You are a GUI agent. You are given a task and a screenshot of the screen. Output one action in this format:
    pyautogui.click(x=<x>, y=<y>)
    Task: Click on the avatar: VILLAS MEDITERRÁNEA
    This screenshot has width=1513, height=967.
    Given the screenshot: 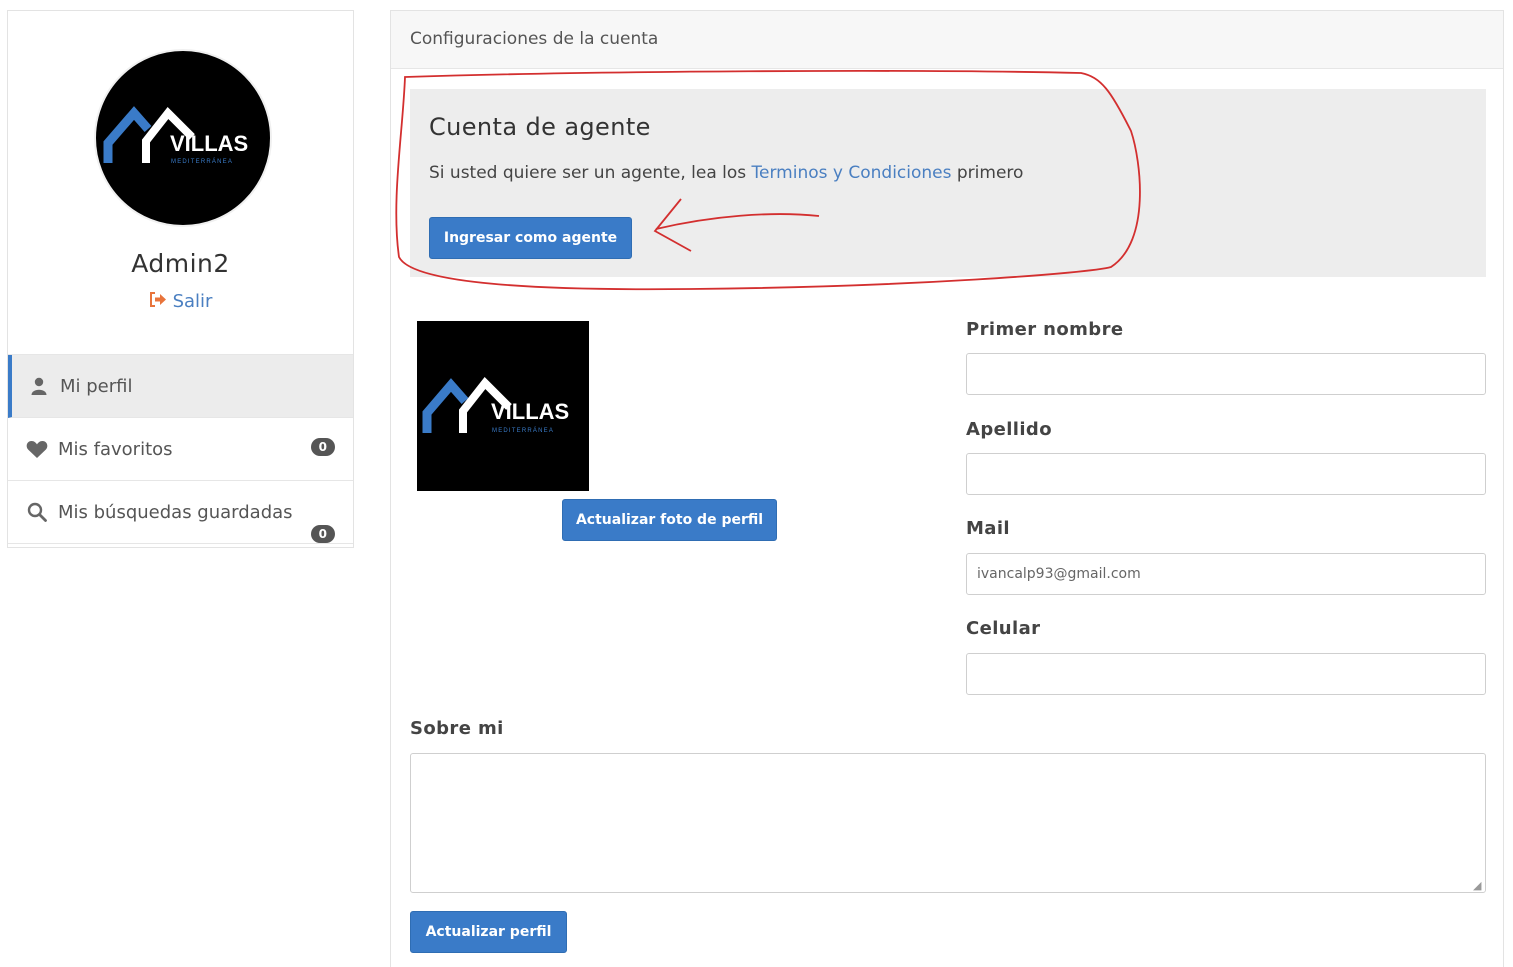 What is the action you would take?
    pyautogui.click(x=183, y=138)
    